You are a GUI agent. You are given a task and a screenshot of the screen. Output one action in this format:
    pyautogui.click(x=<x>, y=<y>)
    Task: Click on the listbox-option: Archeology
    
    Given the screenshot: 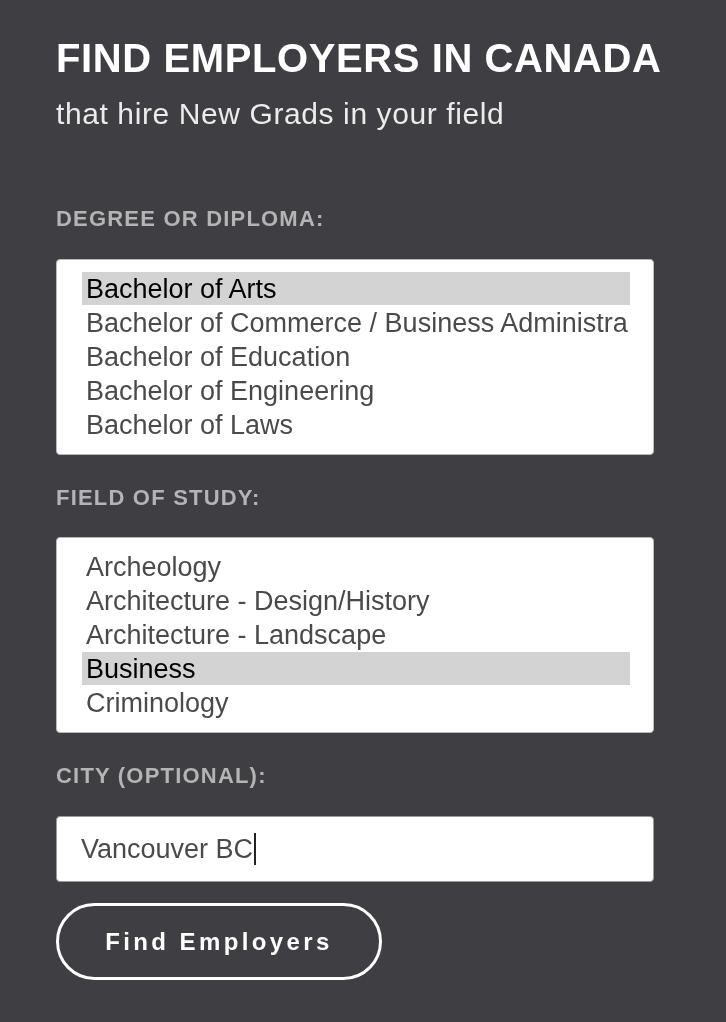 What is the action you would take?
    pyautogui.click(x=367, y=567)
    